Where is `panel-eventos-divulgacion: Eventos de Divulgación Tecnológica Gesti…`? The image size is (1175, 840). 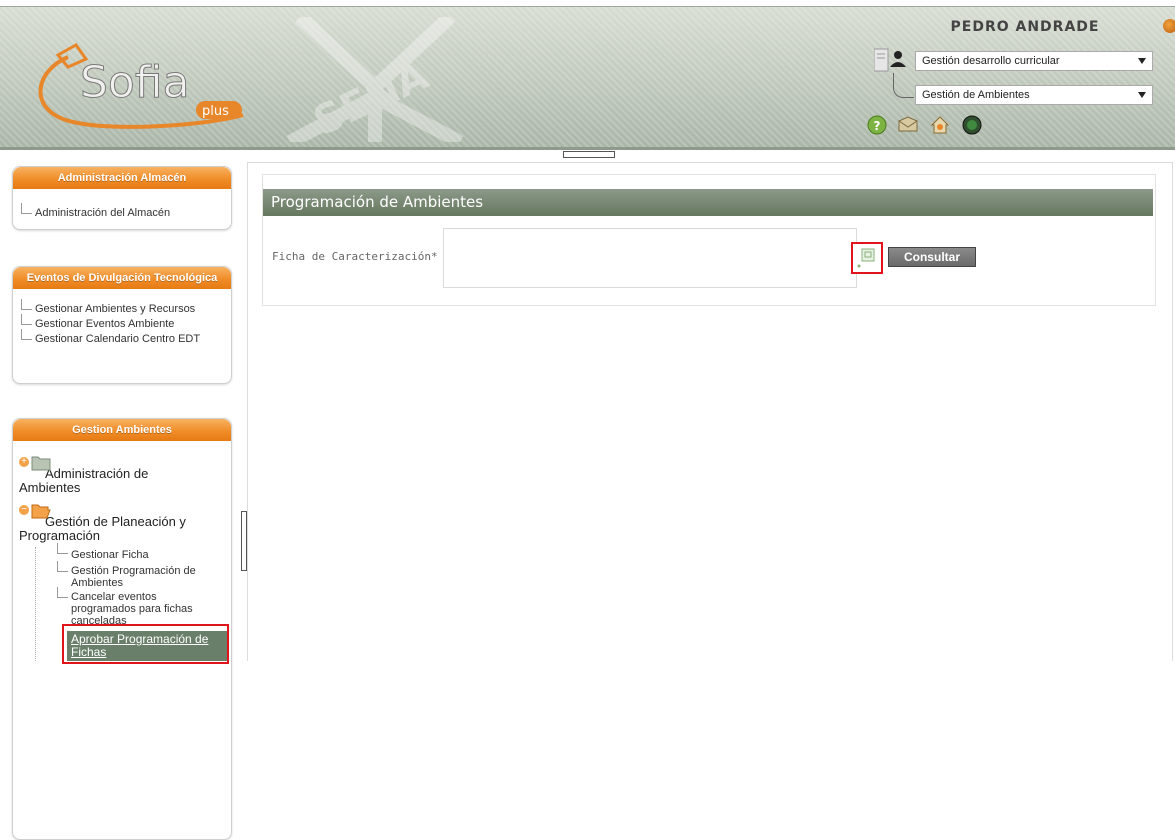 panel-eventos-divulgacion: Eventos de Divulgación Tecnológica Gesti… is located at coordinates (122, 325).